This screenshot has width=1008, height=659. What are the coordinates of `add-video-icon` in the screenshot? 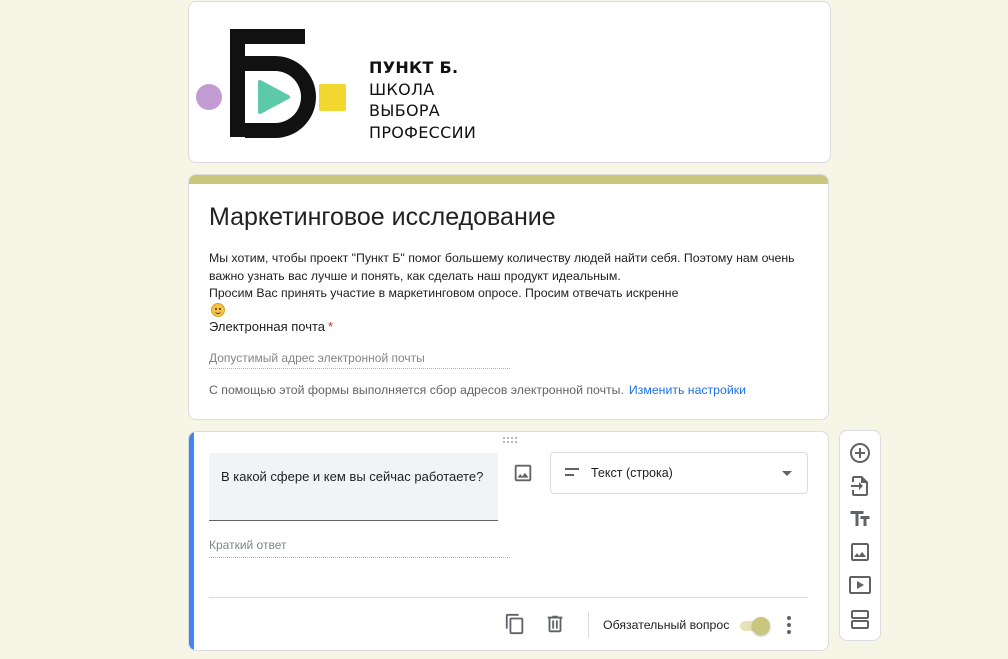 It's located at (860, 585).